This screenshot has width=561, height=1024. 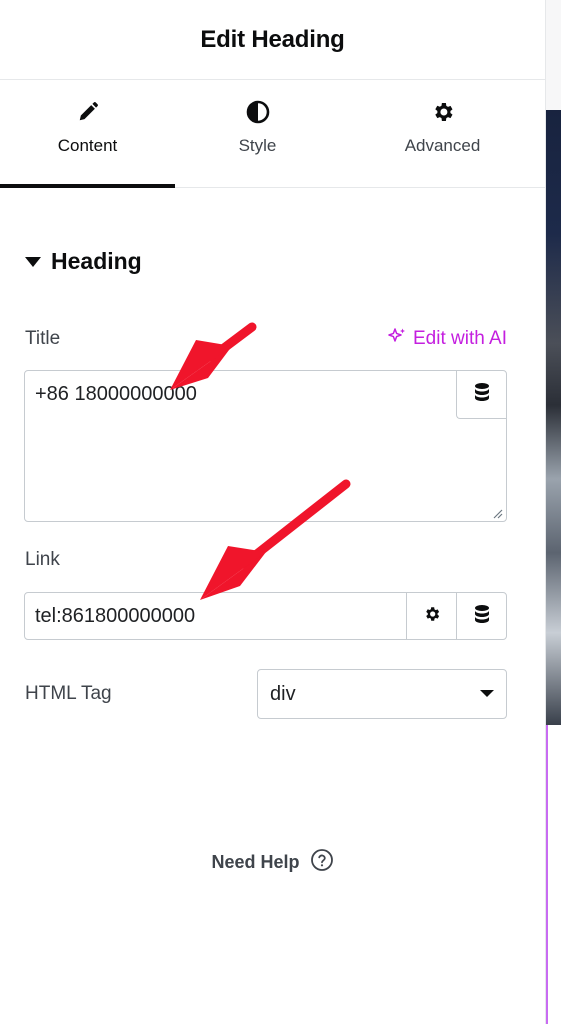 What do you see at coordinates (33, 262) in the screenshot?
I see `caret-down-icon` at bounding box center [33, 262].